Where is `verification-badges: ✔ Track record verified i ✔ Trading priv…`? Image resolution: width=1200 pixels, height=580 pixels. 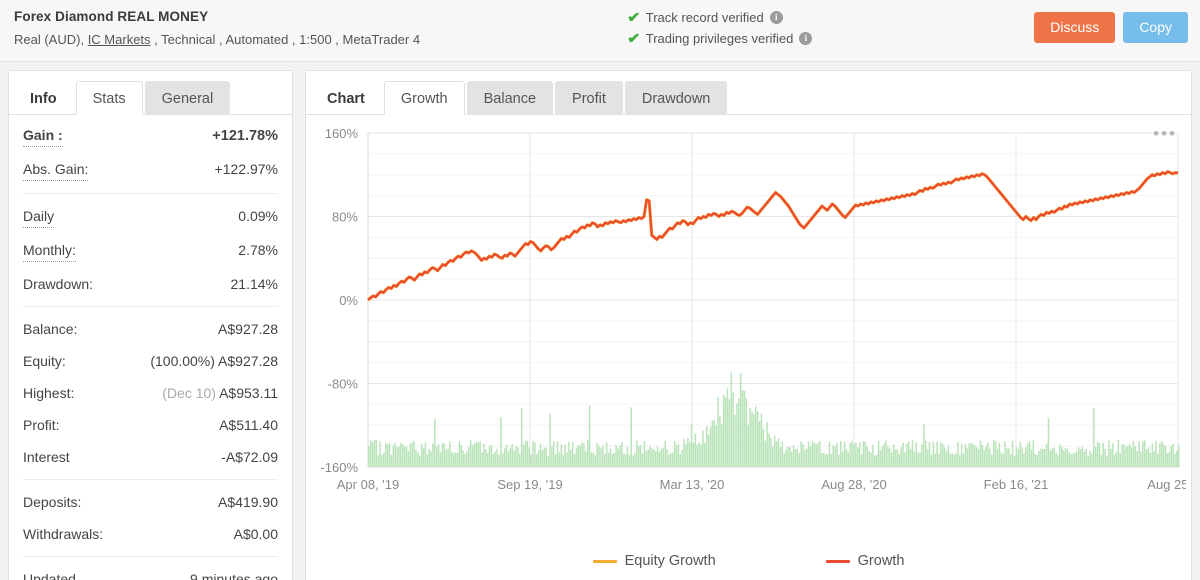
verification-badges: ✔ Track record verified i ✔ Trading priv… is located at coordinates (720, 29).